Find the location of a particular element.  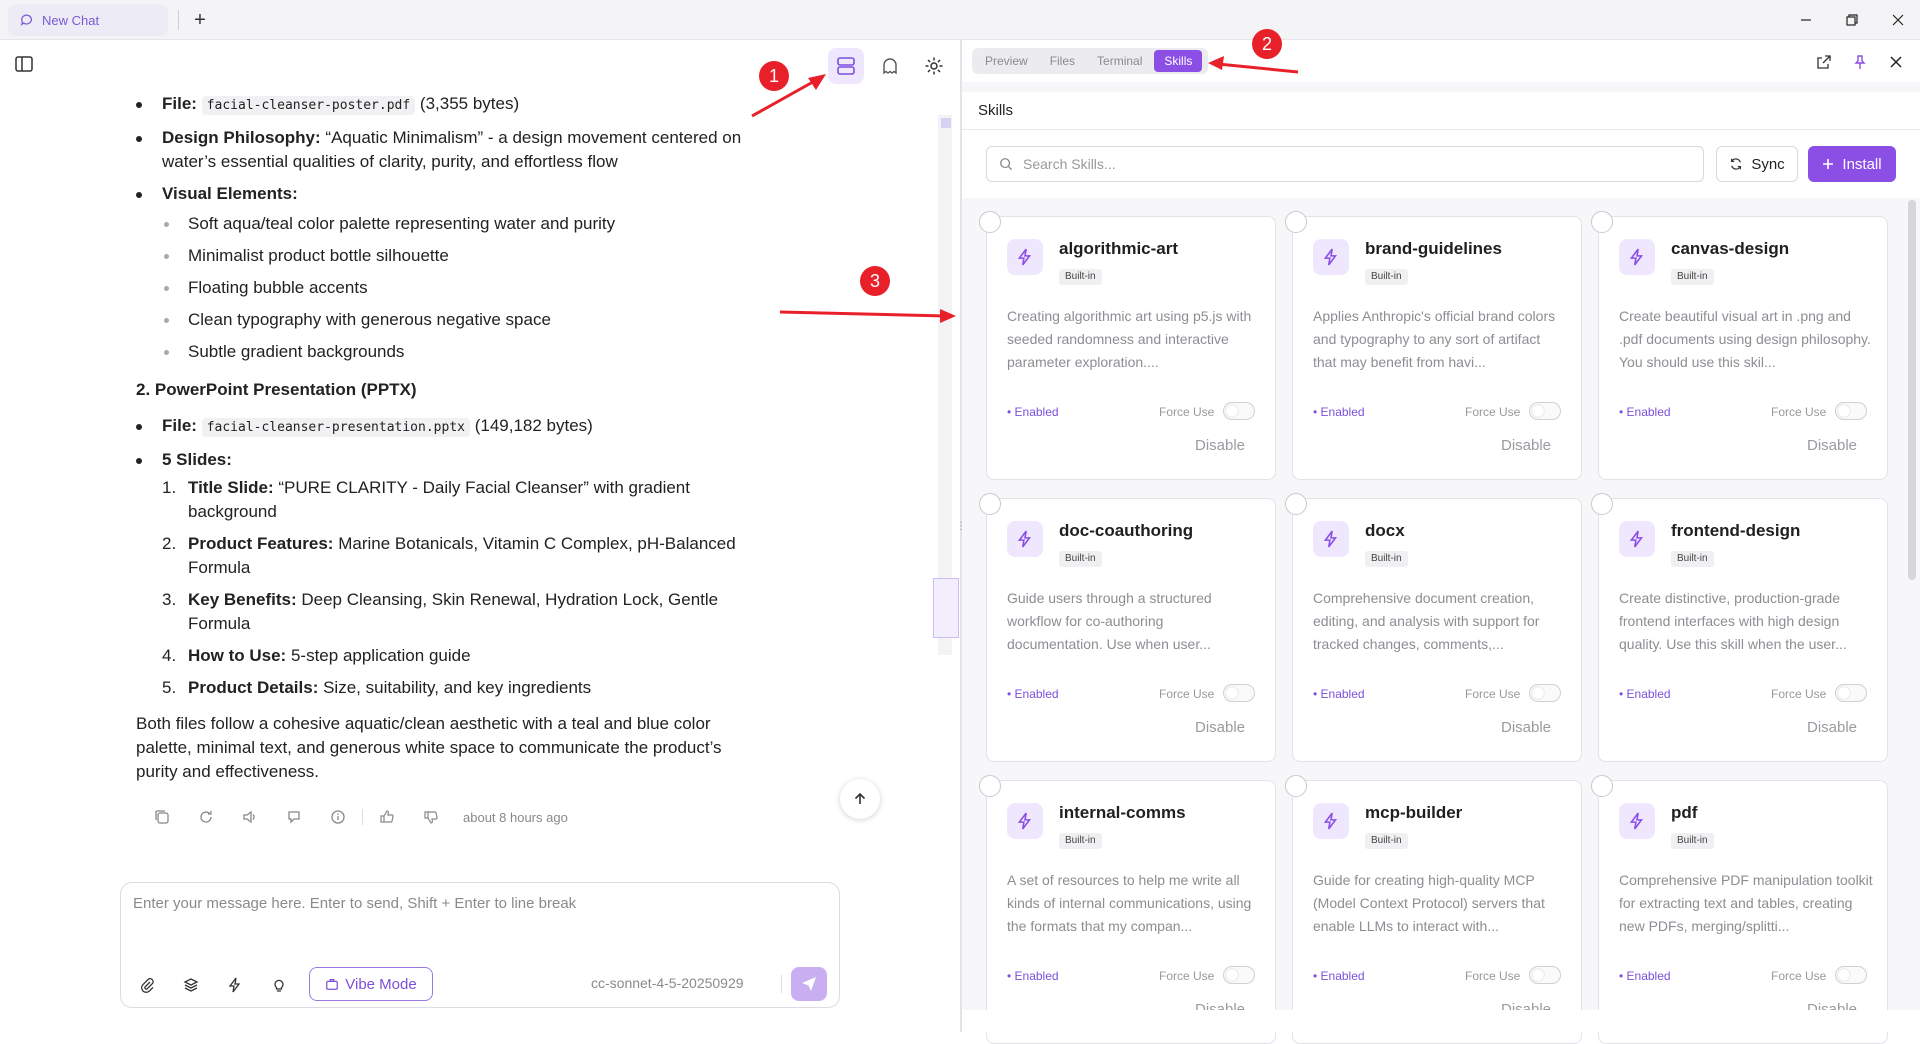

knowledge-button is located at coordinates (191, 985).